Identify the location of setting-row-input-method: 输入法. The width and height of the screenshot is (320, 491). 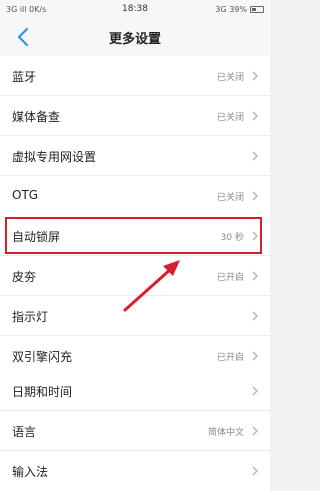
(135, 471).